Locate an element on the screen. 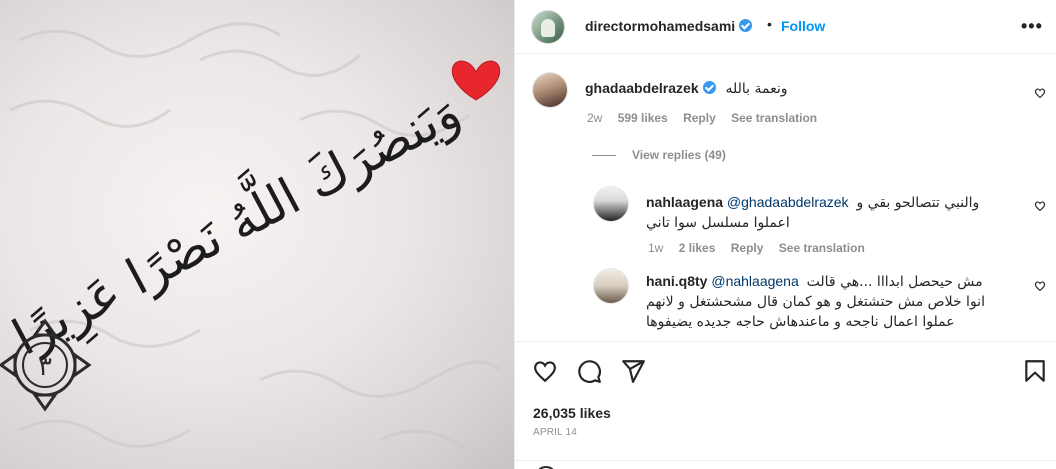  view-replies-button: View replies (49) is located at coordinates (659, 155).